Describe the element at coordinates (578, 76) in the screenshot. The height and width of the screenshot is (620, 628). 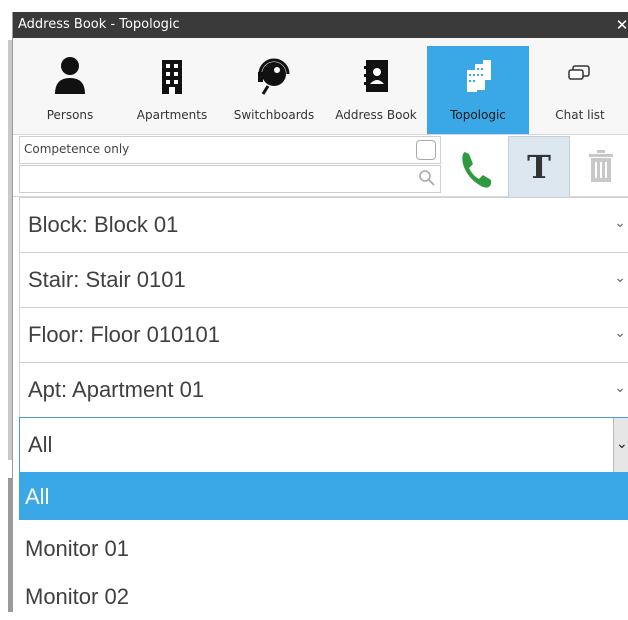
I see `chat-icon` at that location.